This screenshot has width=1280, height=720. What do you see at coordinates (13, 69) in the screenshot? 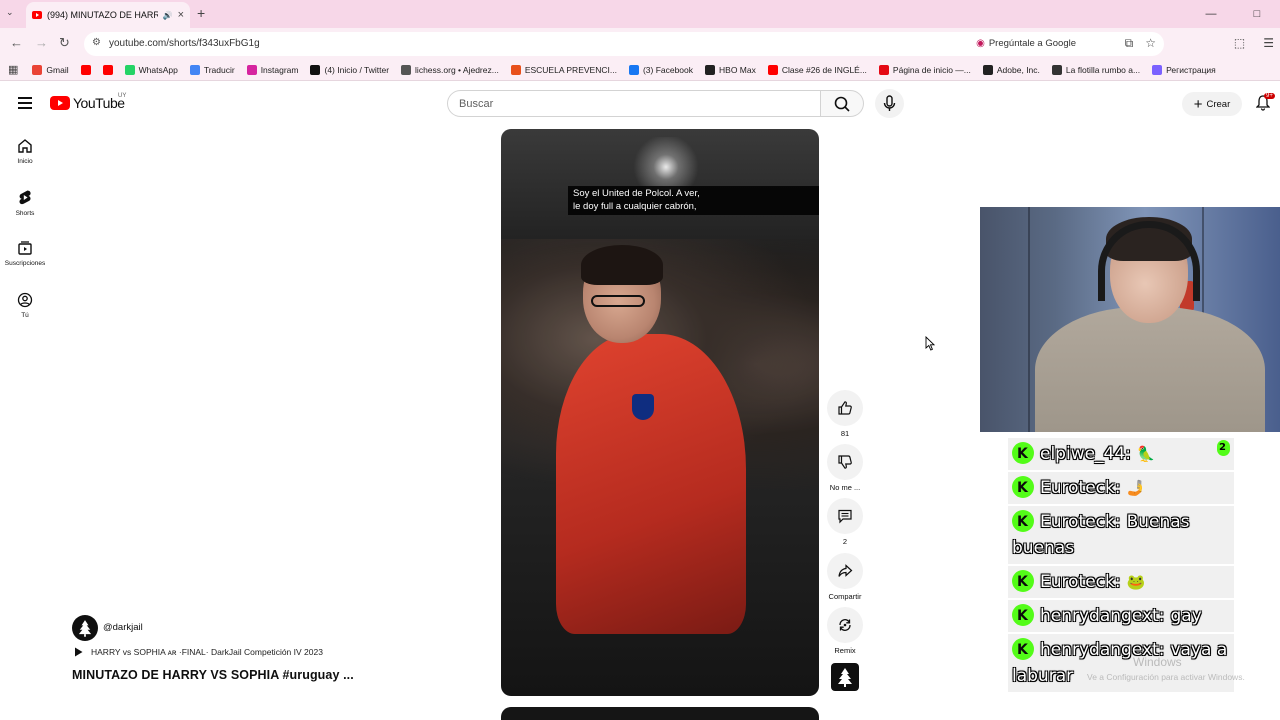
I see `apps-grid-icon: ▦` at bounding box center [13, 69].